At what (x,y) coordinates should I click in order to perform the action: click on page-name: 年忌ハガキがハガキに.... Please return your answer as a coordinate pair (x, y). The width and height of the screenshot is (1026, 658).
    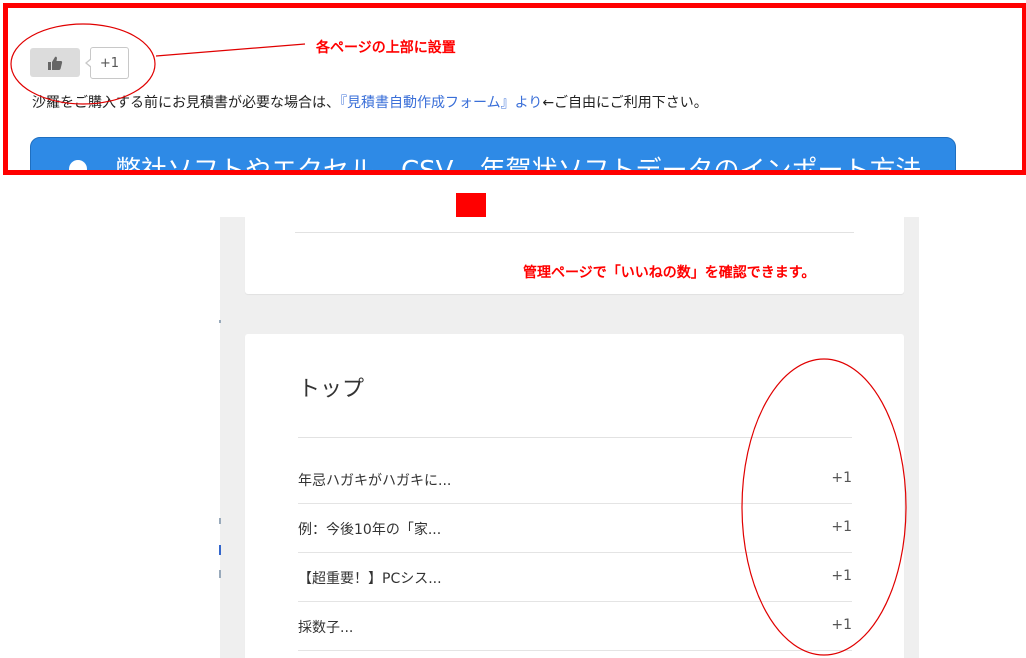
    Looking at the image, I should click on (375, 481).